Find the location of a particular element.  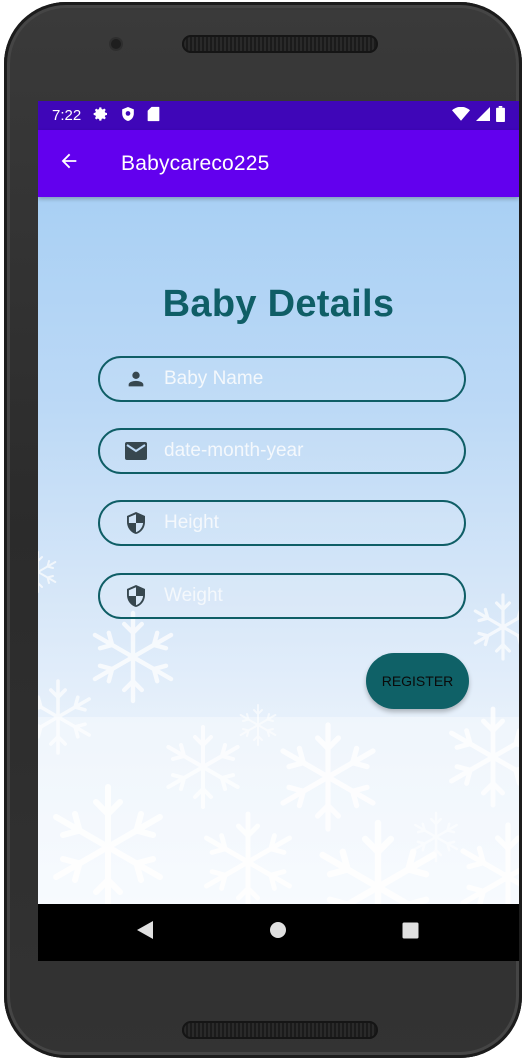

height-field is located at coordinates (282, 523).